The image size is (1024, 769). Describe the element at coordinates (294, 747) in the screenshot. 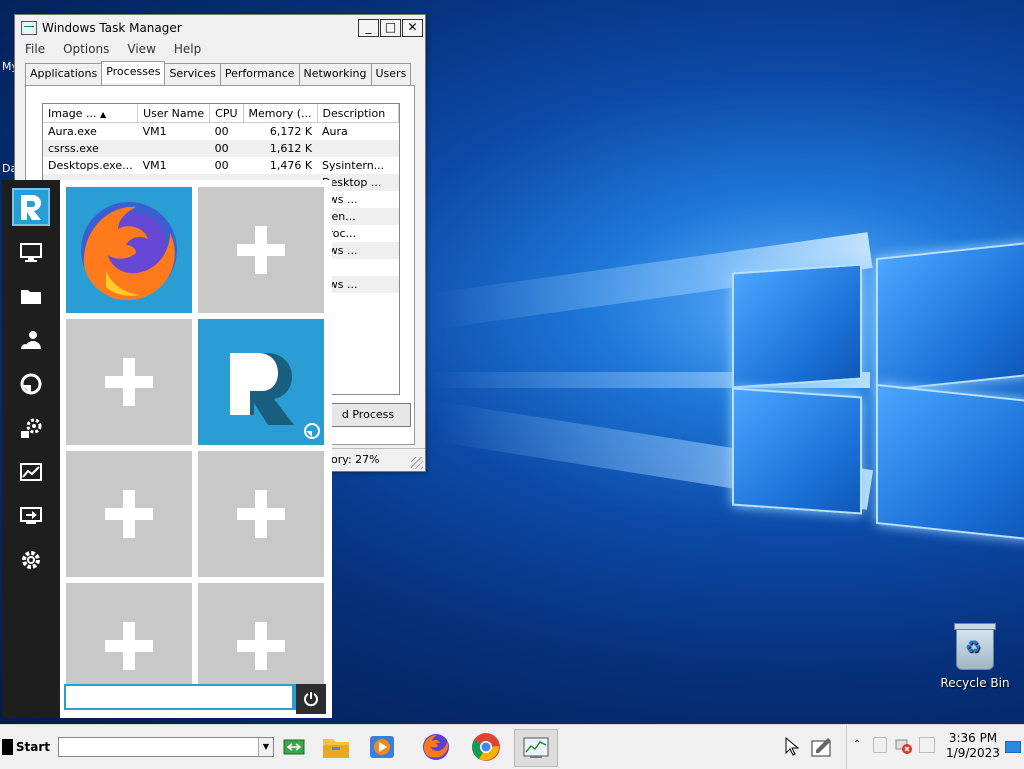

I see `desktops-switch-icon` at that location.